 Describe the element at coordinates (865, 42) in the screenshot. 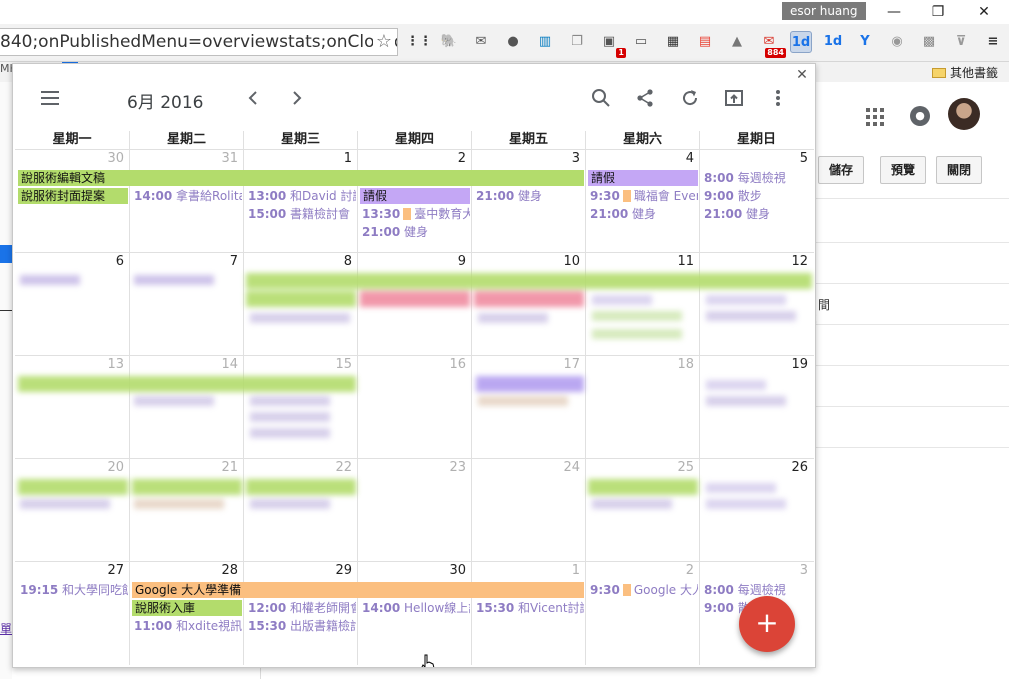

I see `y-icon: Y` at that location.